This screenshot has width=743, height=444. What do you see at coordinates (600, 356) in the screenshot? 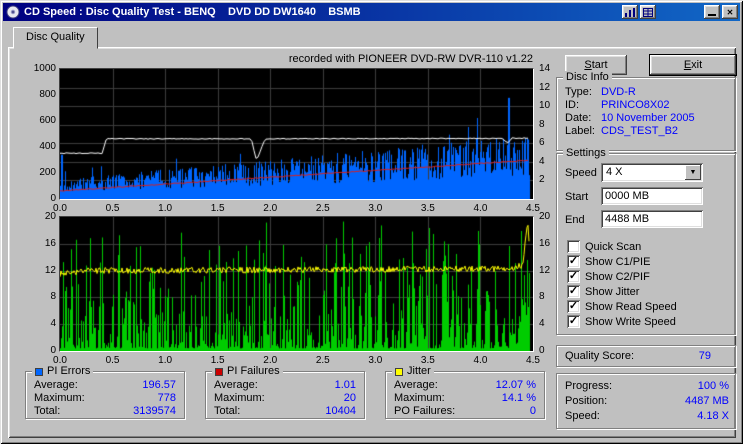
I see `quality-score-label: Quality Score:` at bounding box center [600, 356].